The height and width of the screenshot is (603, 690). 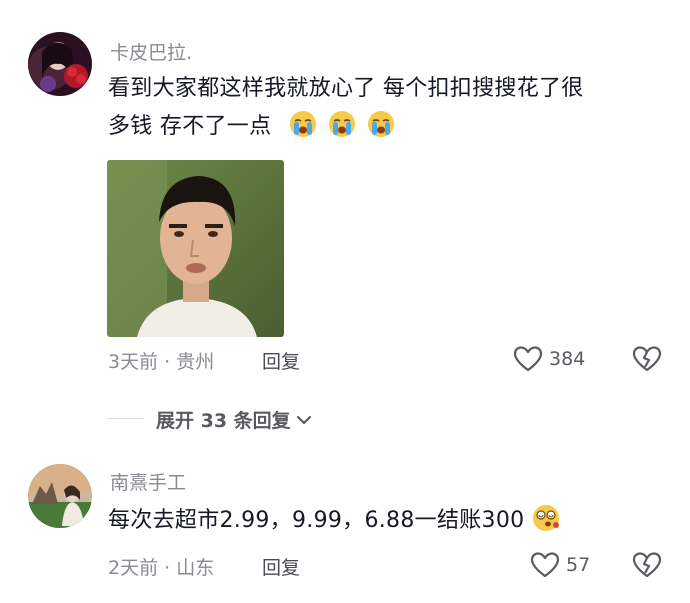 What do you see at coordinates (161, 568) in the screenshot?
I see `comment-meta: 2天前 · 山东` at bounding box center [161, 568].